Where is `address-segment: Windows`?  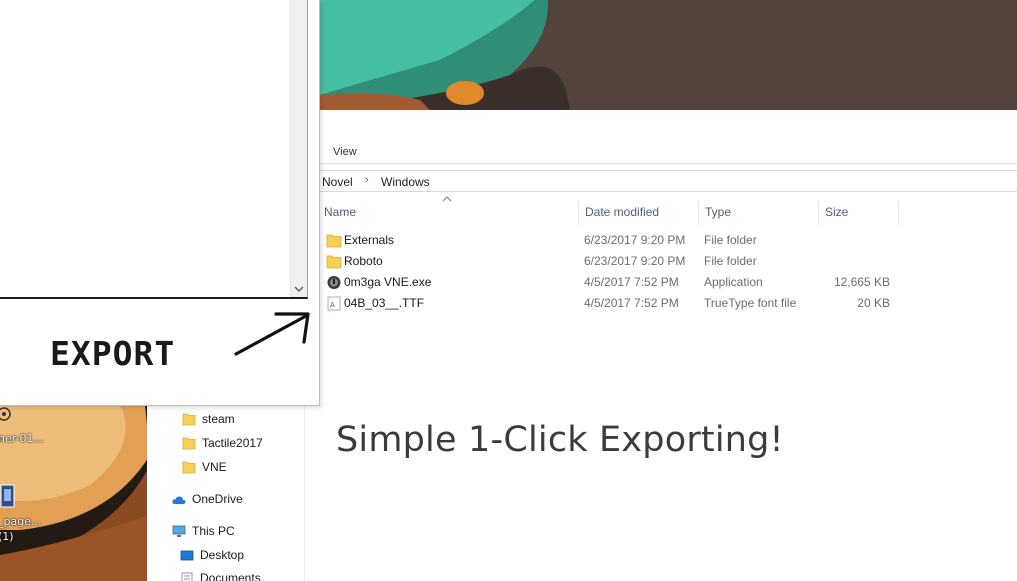
address-segment: Windows is located at coordinates (405, 182).